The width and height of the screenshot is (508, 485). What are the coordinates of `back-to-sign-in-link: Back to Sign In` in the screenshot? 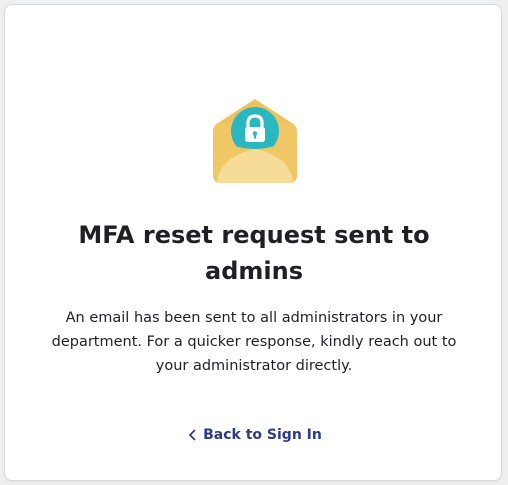 It's located at (254, 435).